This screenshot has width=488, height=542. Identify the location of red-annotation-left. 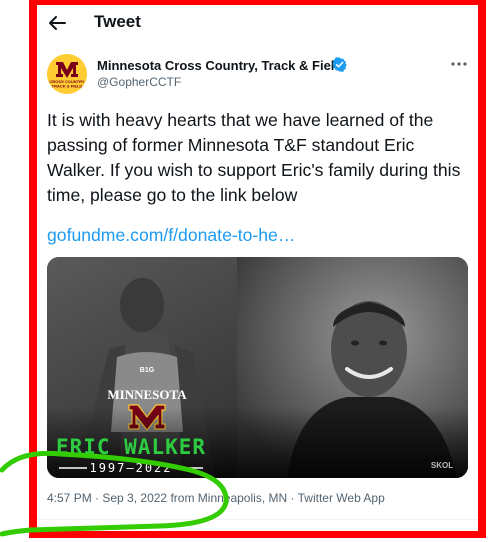
(33, 269).